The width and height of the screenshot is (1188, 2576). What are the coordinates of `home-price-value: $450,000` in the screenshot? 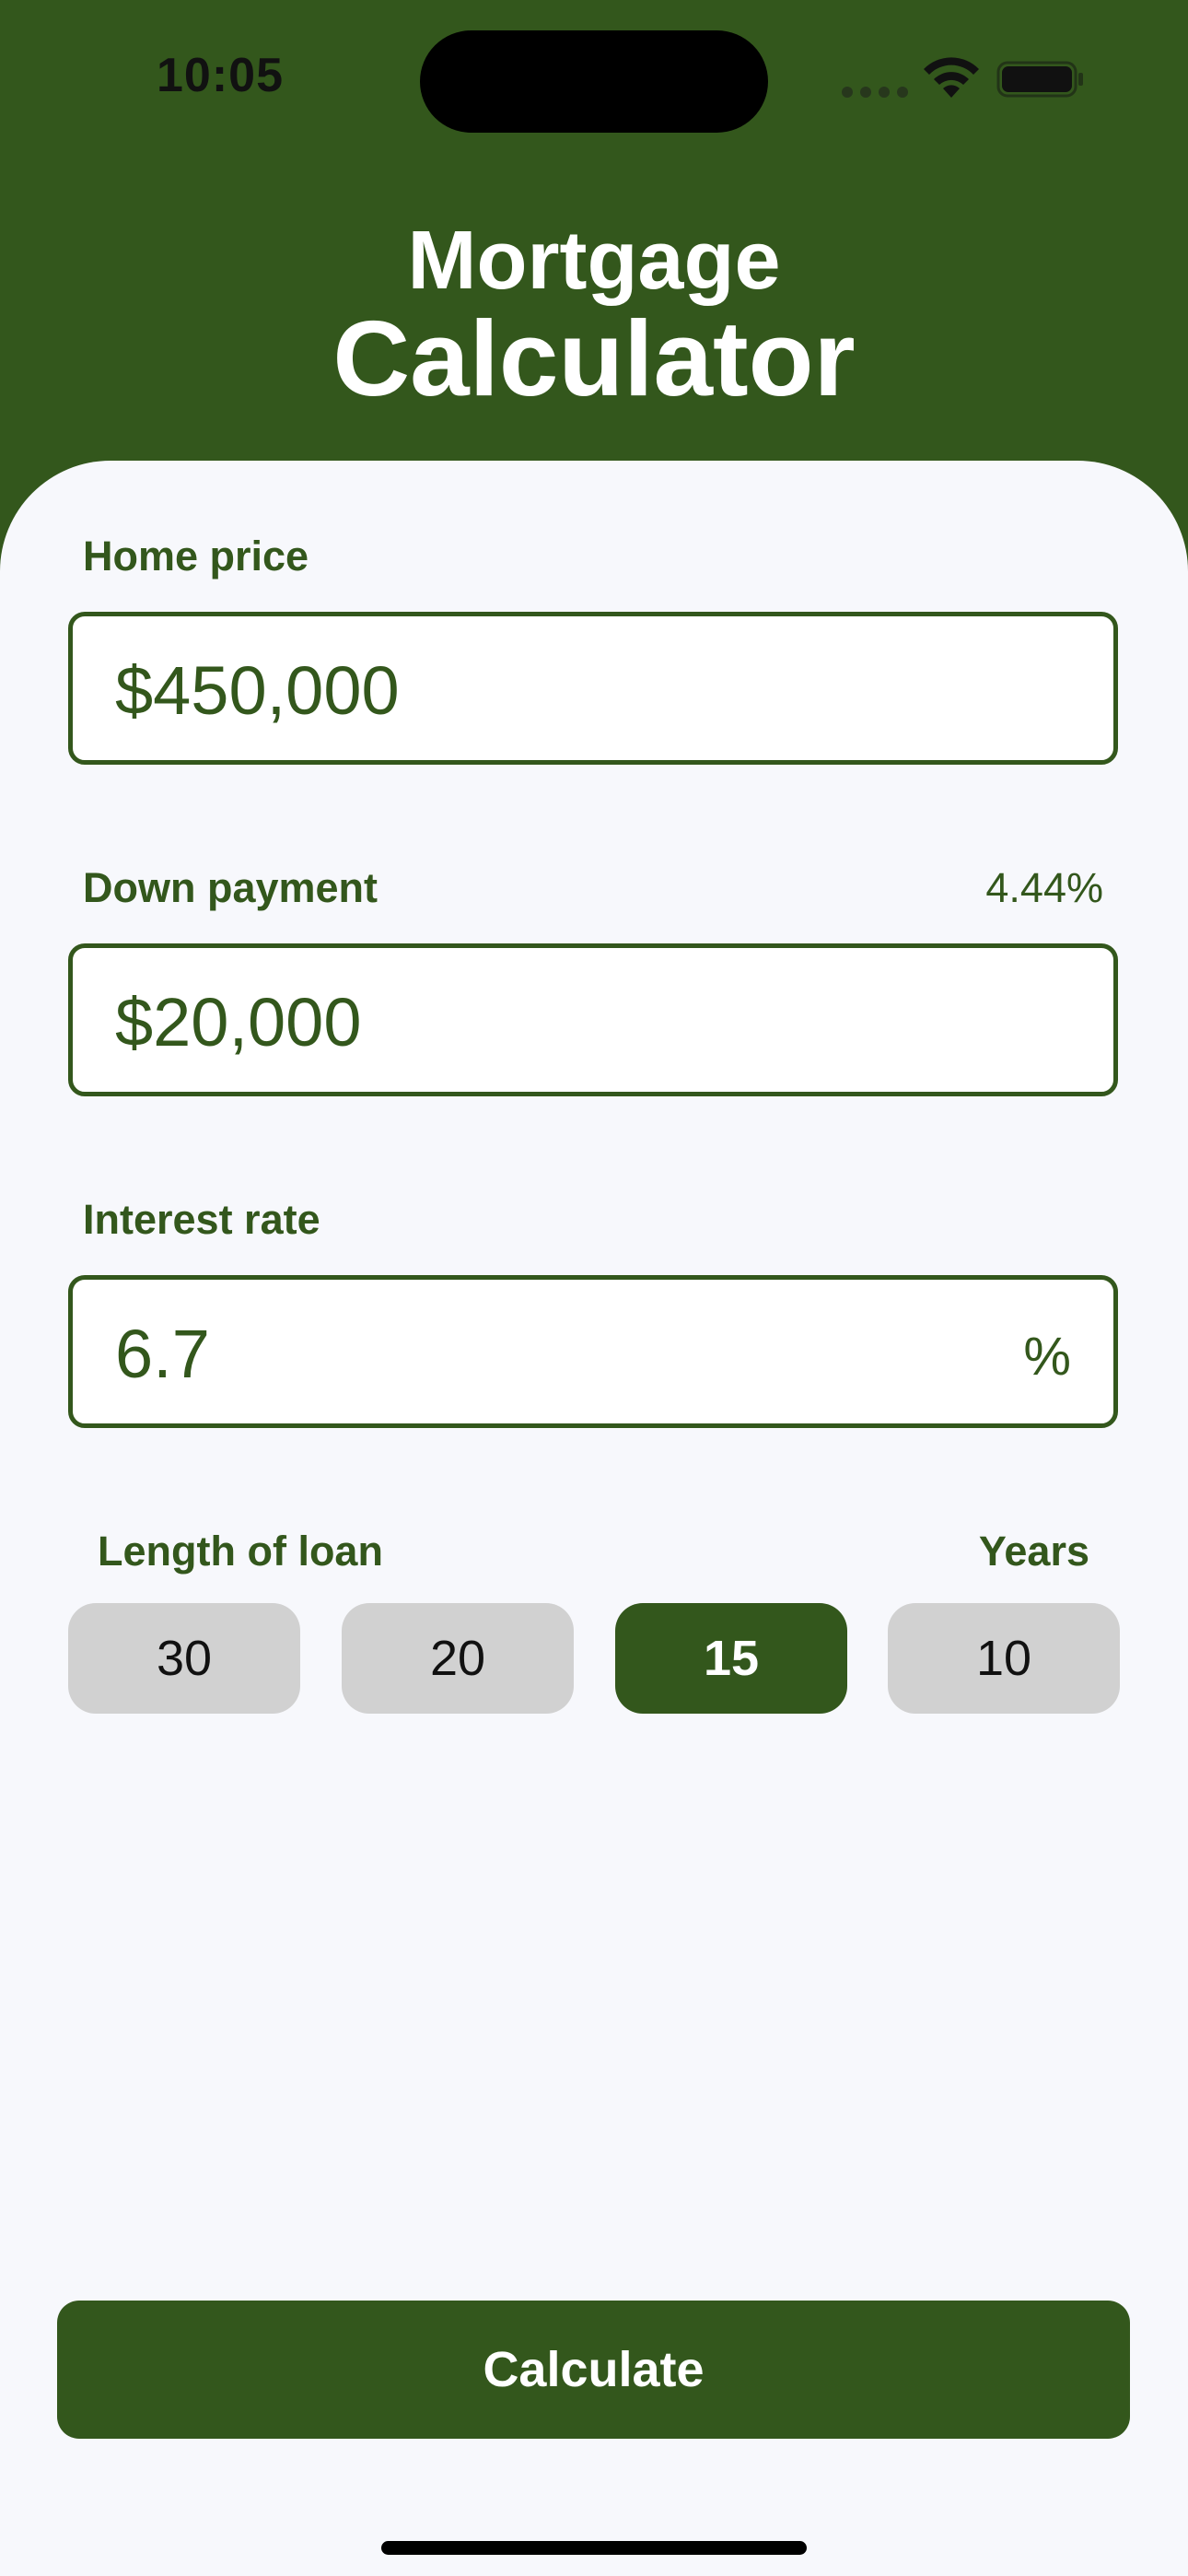 It's located at (257, 690).